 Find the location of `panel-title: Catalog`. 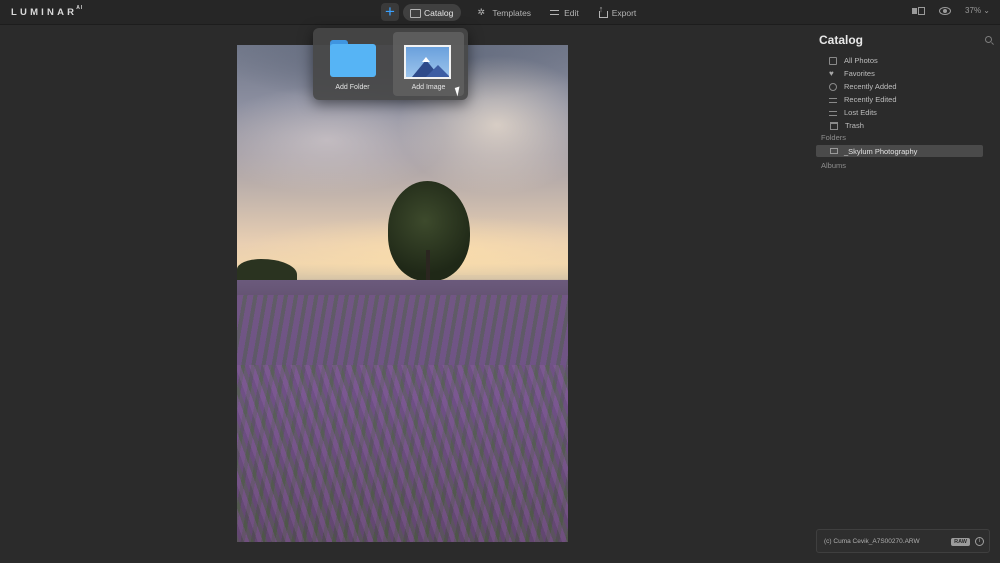

panel-title: Catalog is located at coordinates (841, 40).